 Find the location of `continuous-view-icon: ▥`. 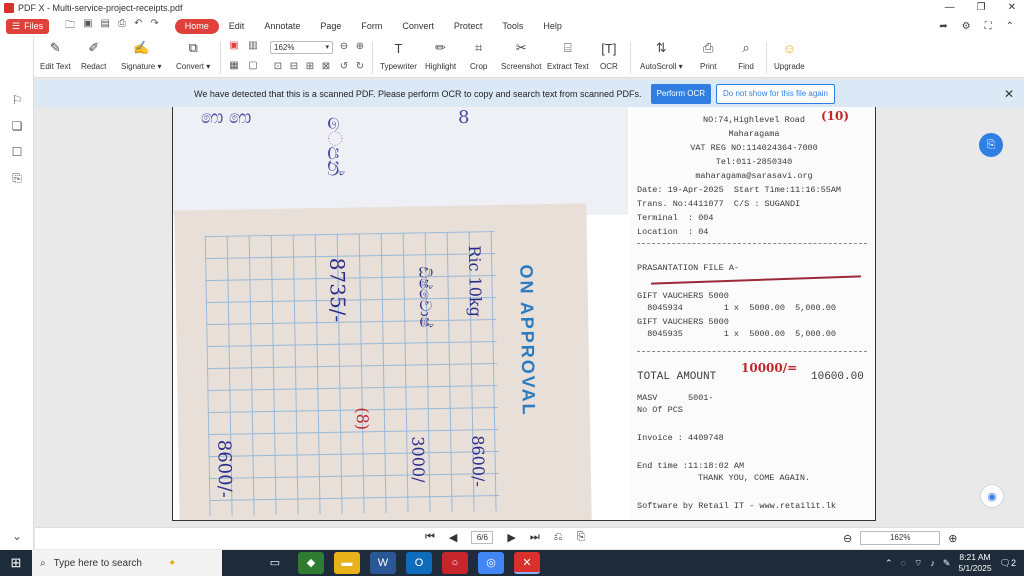

continuous-view-icon: ▥ is located at coordinates (253, 46).